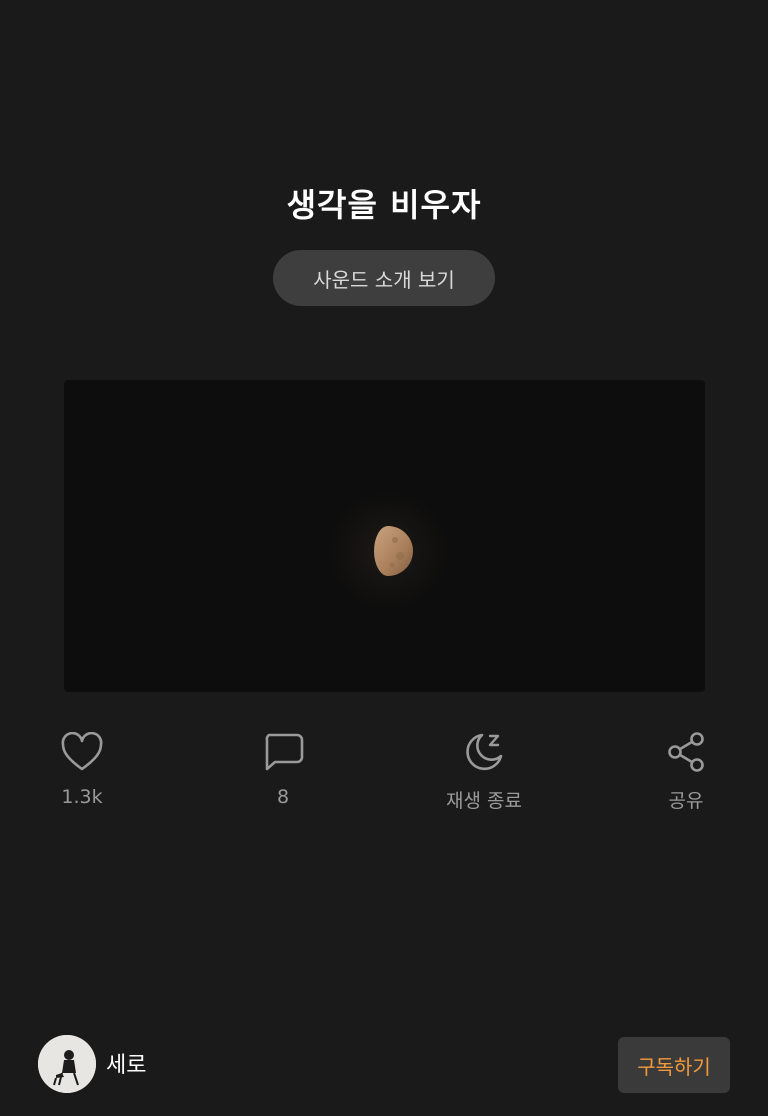 This screenshot has width=768, height=1116. Describe the element at coordinates (384, 778) in the screenshot. I see `action-bar: 1.3k 8 재생 종료 공유` at that location.